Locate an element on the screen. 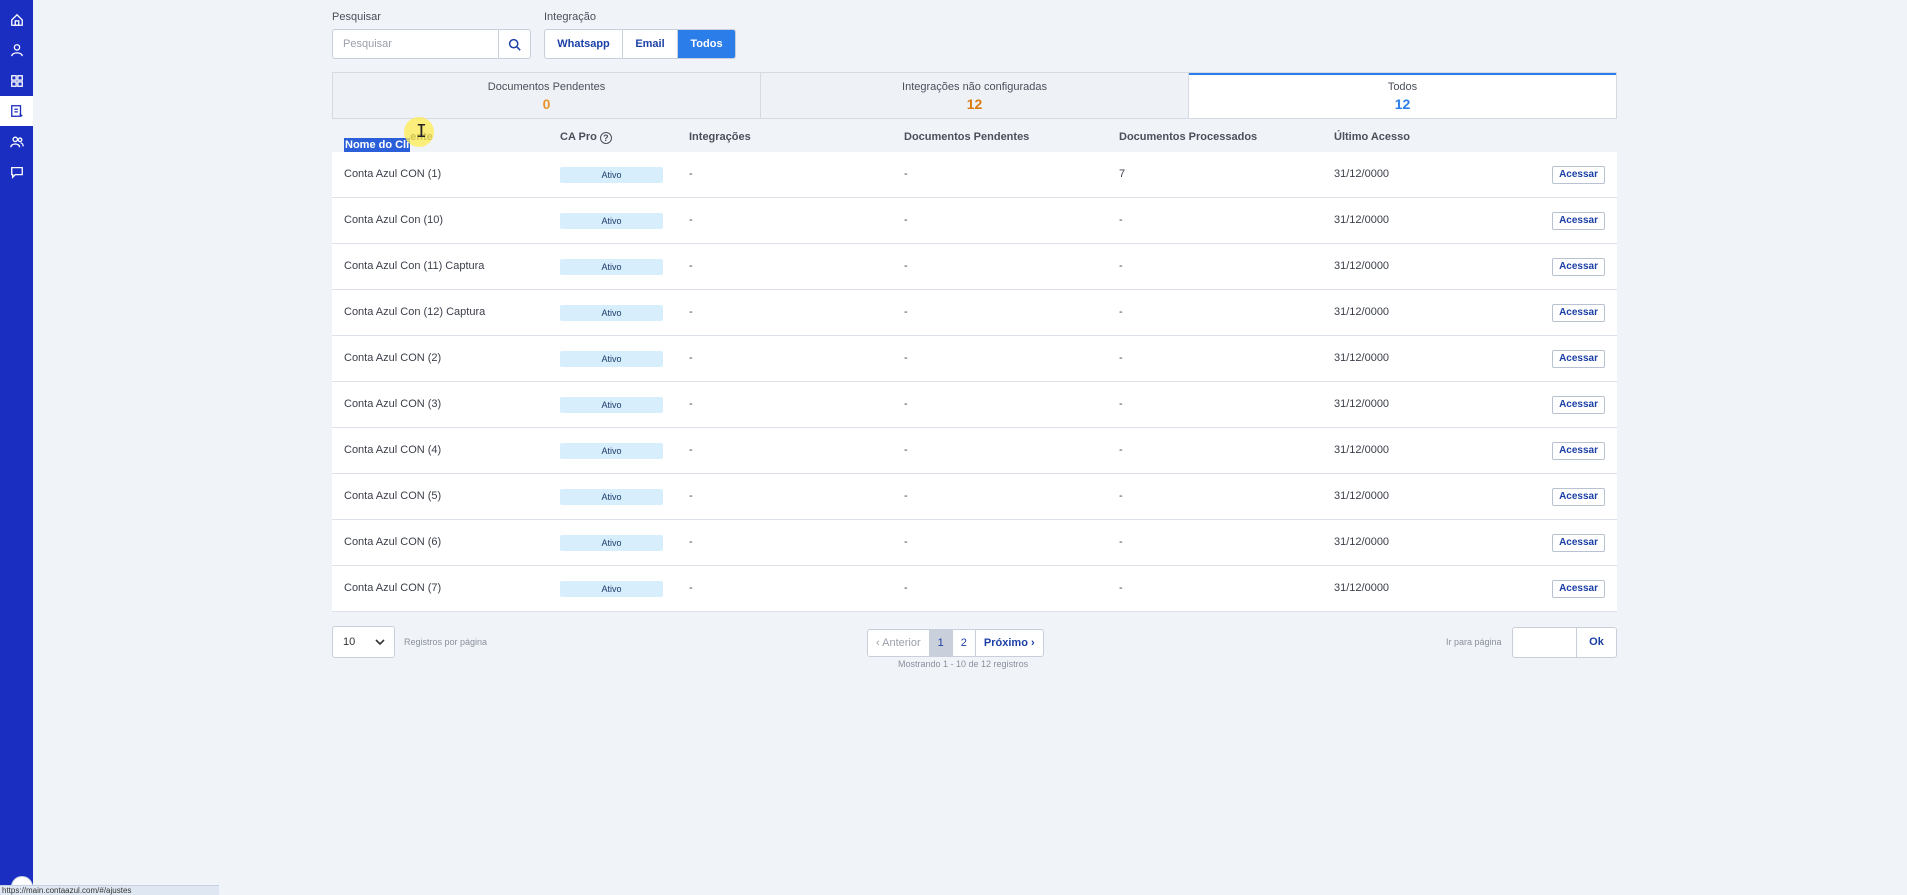 This screenshot has height=895, width=1907. per-page-select: 10 is located at coordinates (363, 642).